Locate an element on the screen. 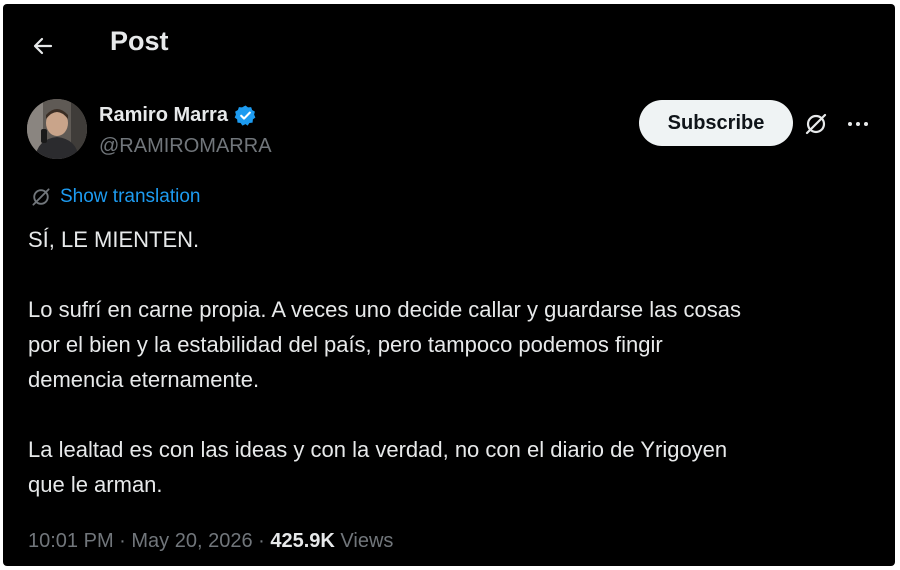  translate-icon is located at coordinates (41, 197).